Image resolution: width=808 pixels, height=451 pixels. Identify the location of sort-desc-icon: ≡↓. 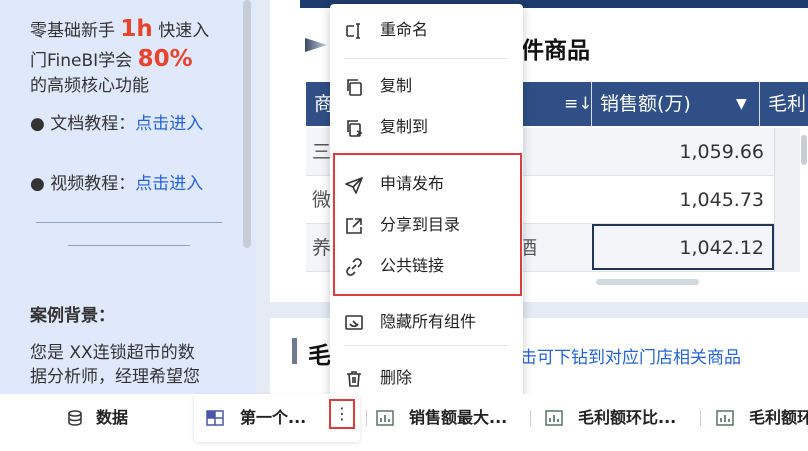
(578, 104).